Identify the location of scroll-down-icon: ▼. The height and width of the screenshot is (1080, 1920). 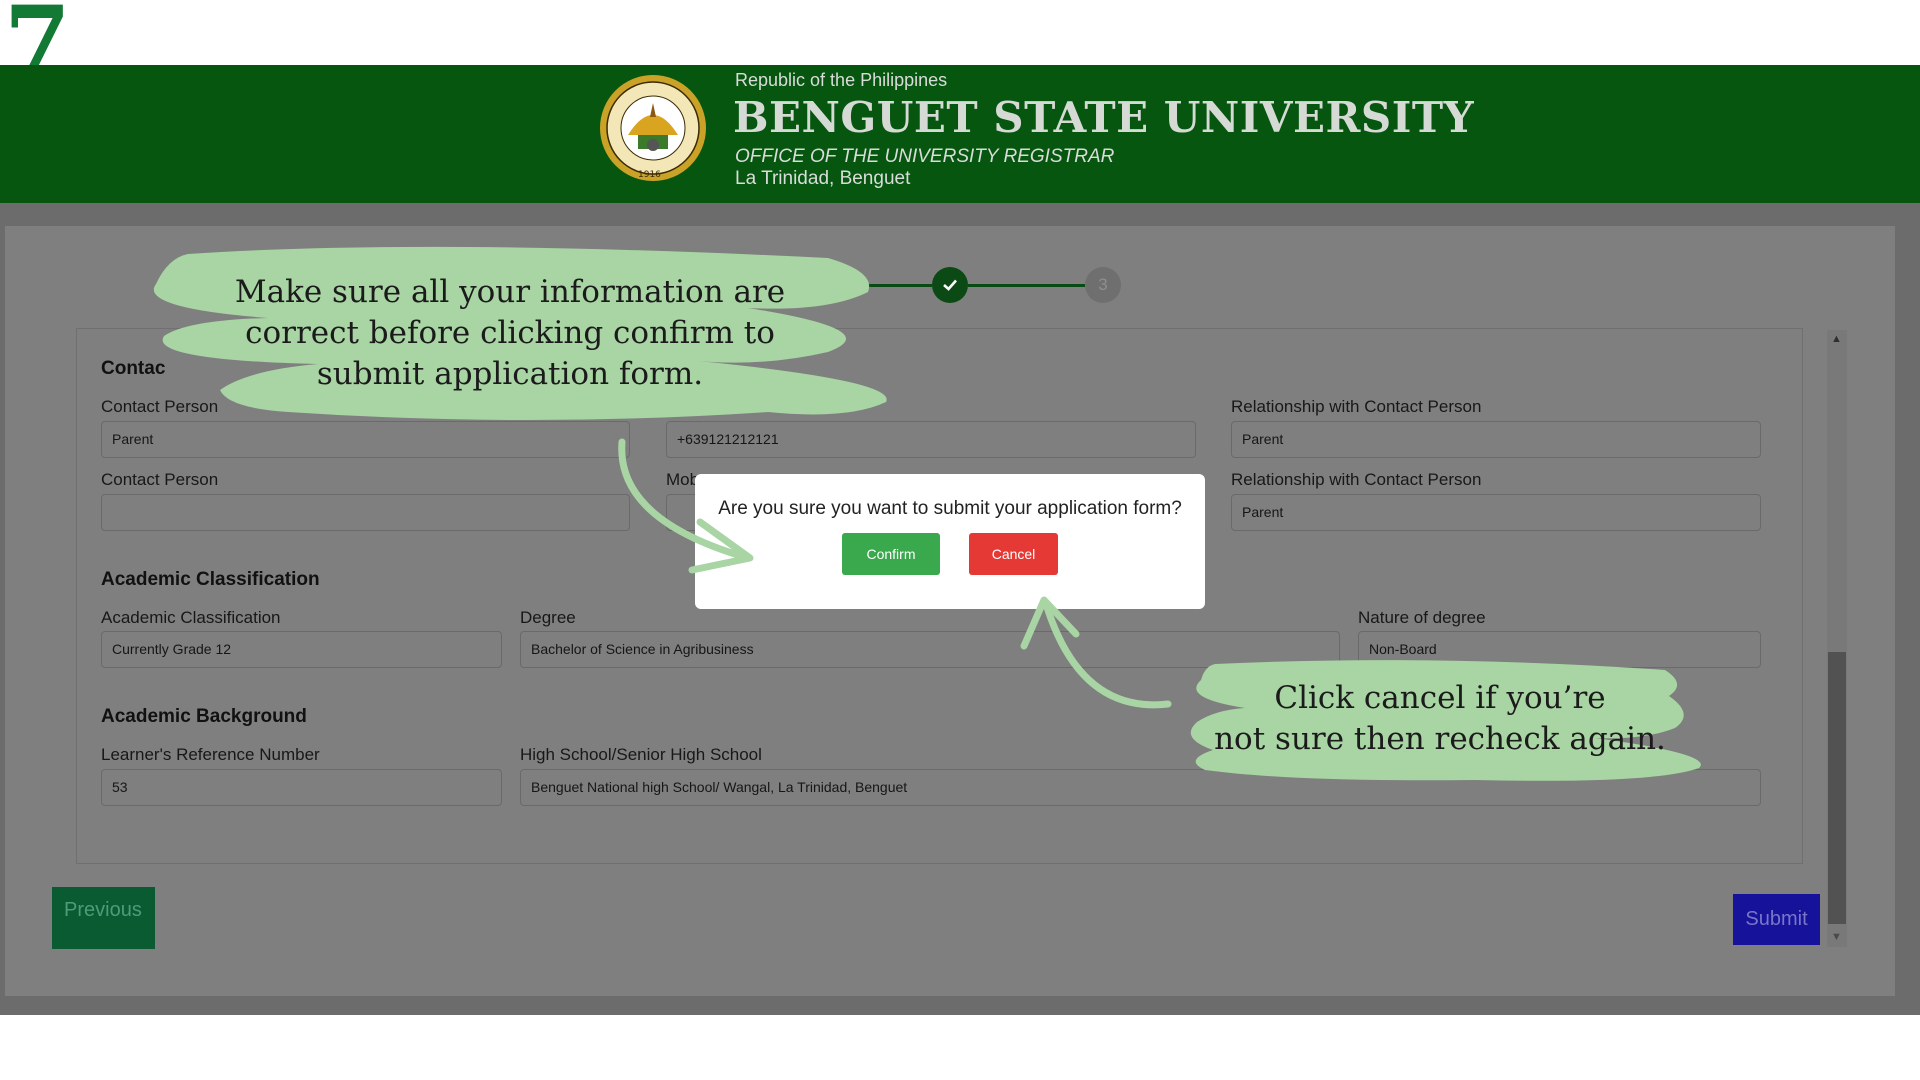
(1836, 937).